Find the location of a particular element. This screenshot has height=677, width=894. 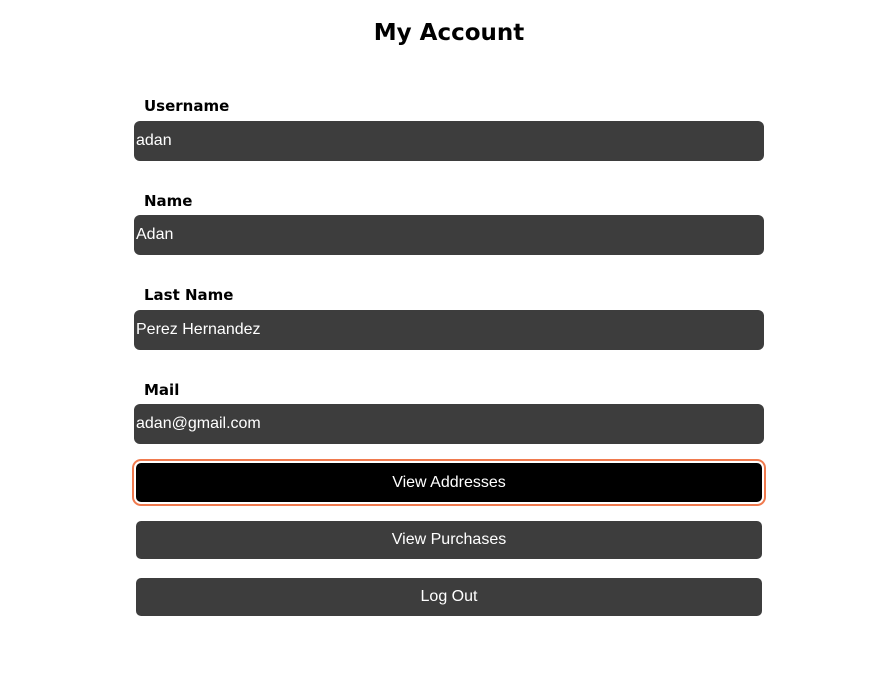

page-title: My Account is located at coordinates (449, 33).